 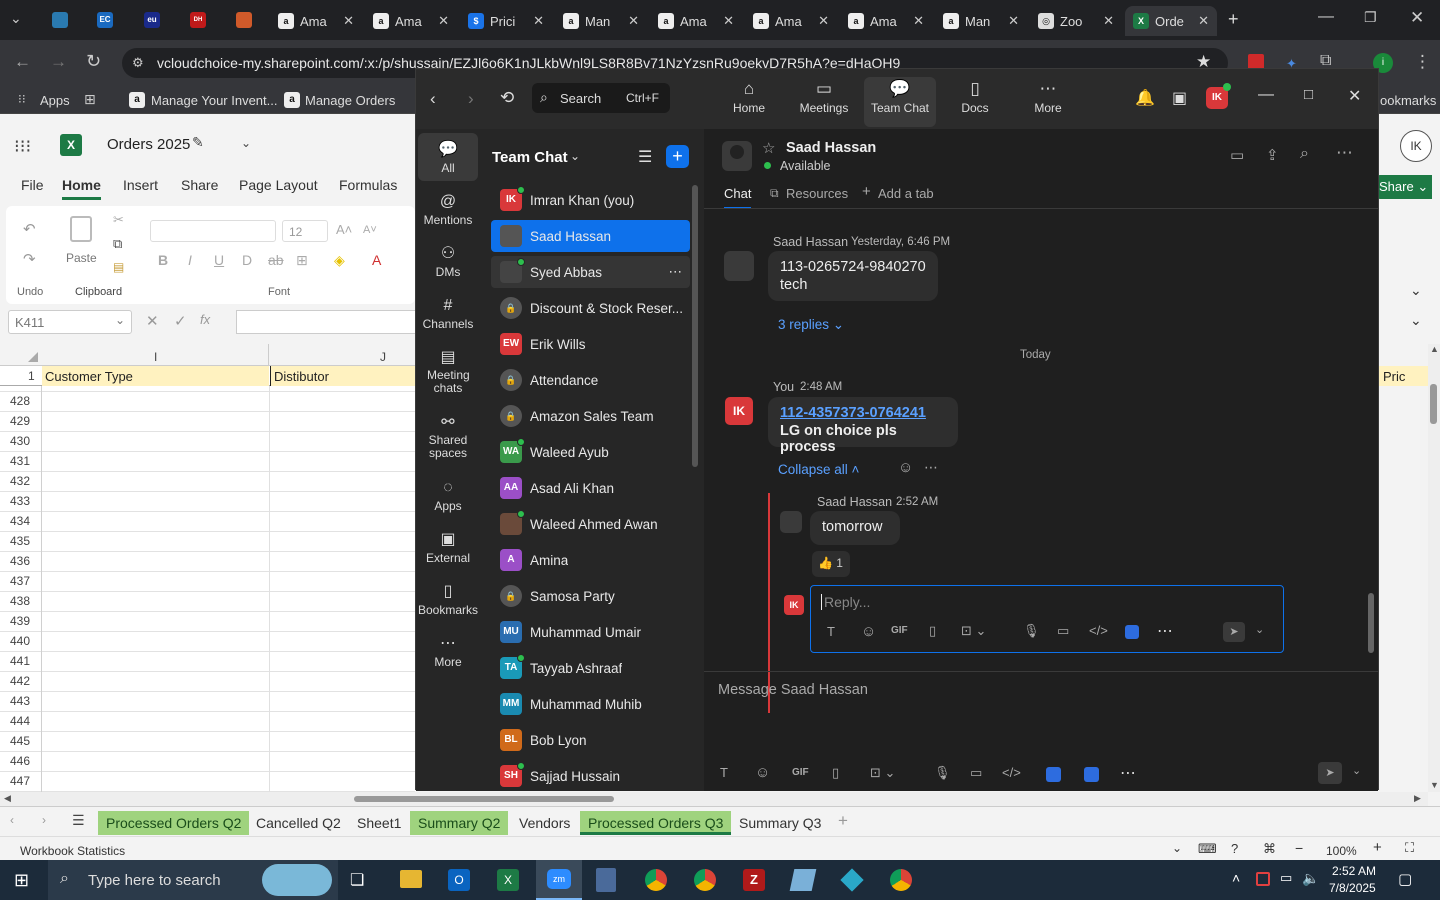 I want to click on network-icon: ▭, so click(x=1286, y=878).